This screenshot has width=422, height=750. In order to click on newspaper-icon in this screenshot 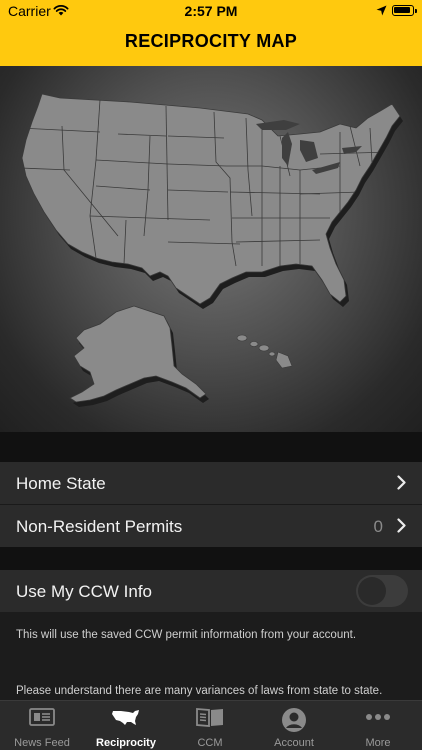, I will do `click(42, 717)`.